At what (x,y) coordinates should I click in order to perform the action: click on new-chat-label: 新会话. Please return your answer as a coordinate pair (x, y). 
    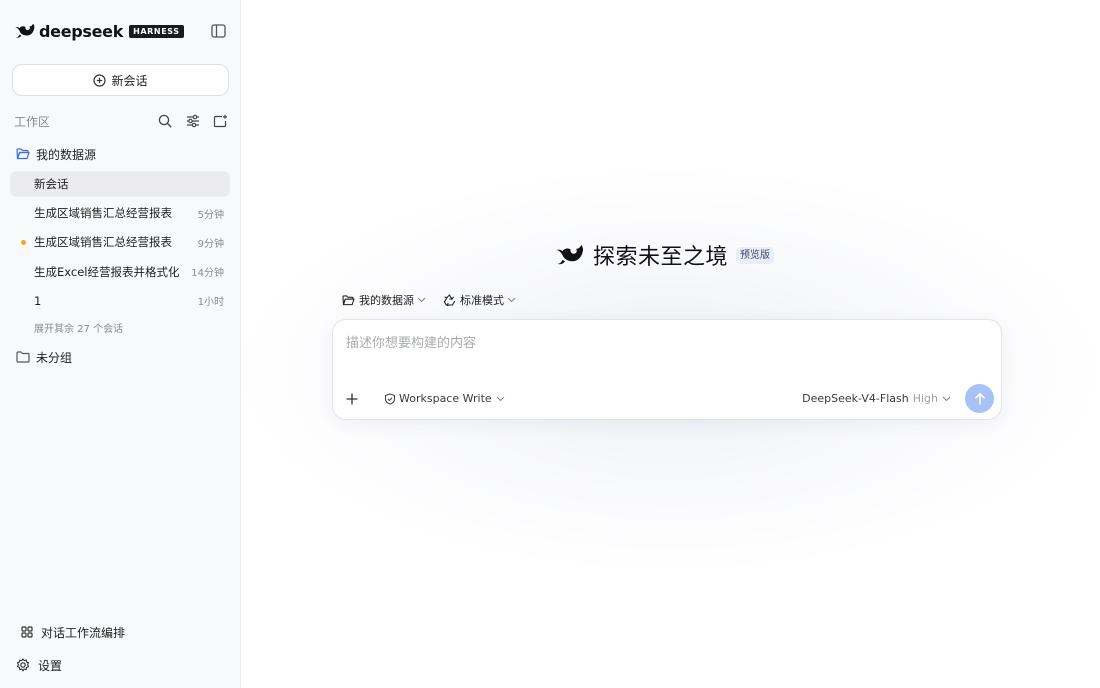
    Looking at the image, I should click on (129, 80).